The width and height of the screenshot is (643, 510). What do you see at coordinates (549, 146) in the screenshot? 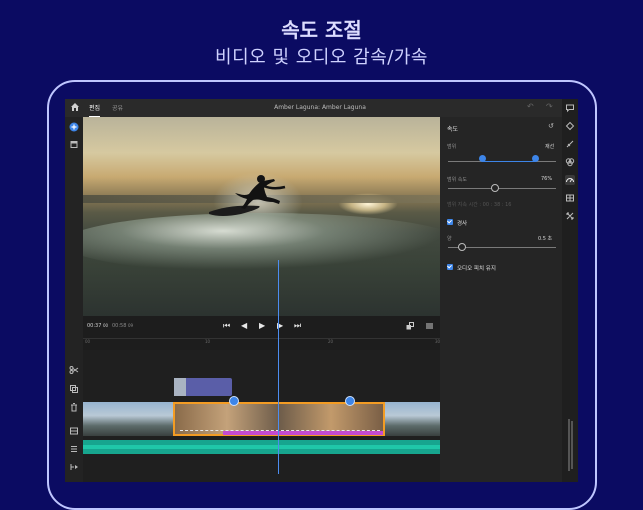
I see `range-reselect-button: 재선` at bounding box center [549, 146].